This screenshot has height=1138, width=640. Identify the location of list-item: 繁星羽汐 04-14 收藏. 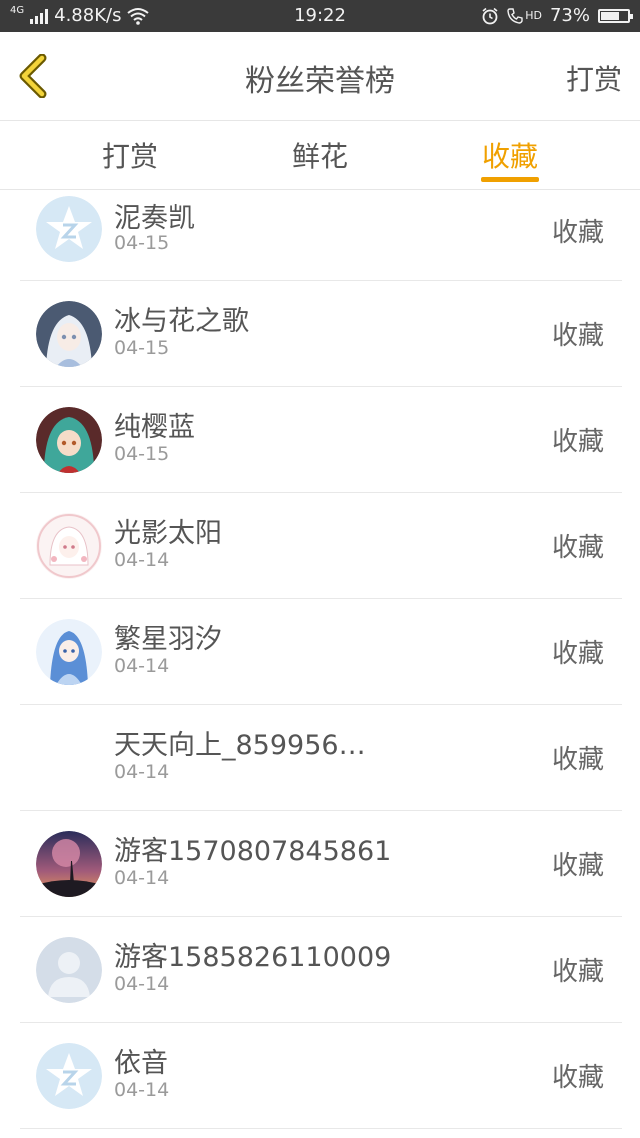
(321, 652).